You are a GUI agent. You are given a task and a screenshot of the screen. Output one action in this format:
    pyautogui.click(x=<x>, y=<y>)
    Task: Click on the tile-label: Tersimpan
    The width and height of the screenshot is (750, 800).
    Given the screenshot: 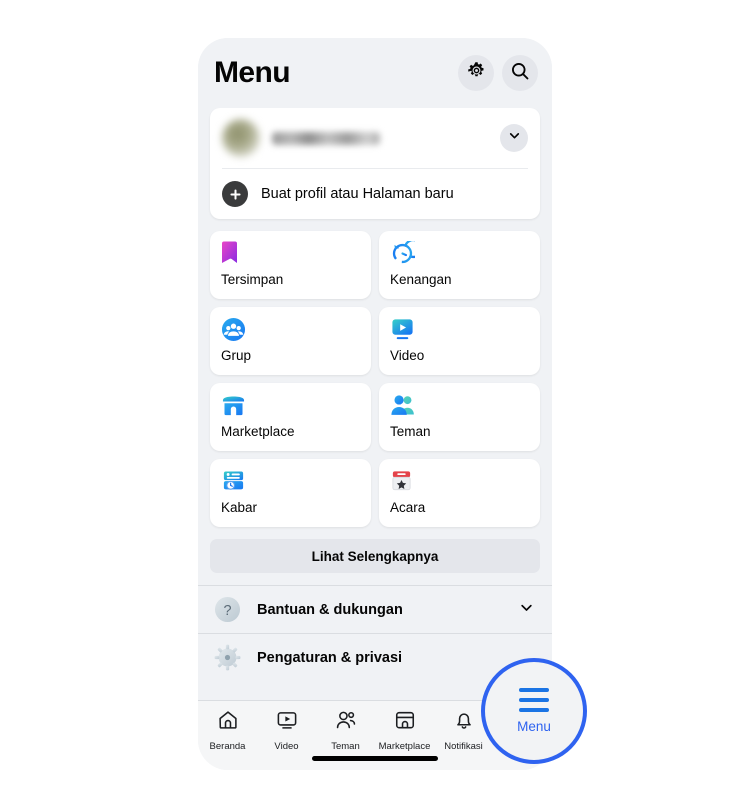 What is the action you would take?
    pyautogui.click(x=252, y=279)
    